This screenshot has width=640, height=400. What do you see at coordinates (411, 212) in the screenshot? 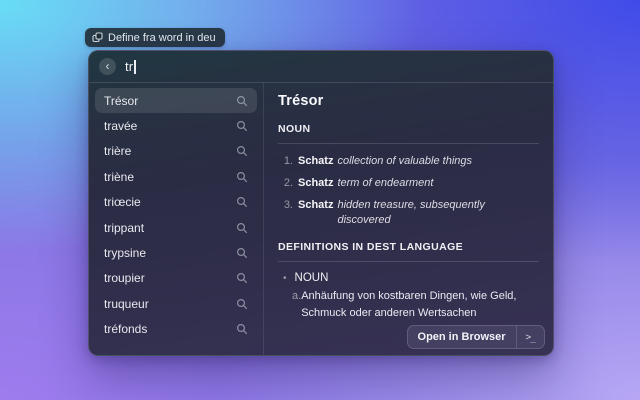
I see `definition-text: hidden treasure, subsequently discovered` at bounding box center [411, 212].